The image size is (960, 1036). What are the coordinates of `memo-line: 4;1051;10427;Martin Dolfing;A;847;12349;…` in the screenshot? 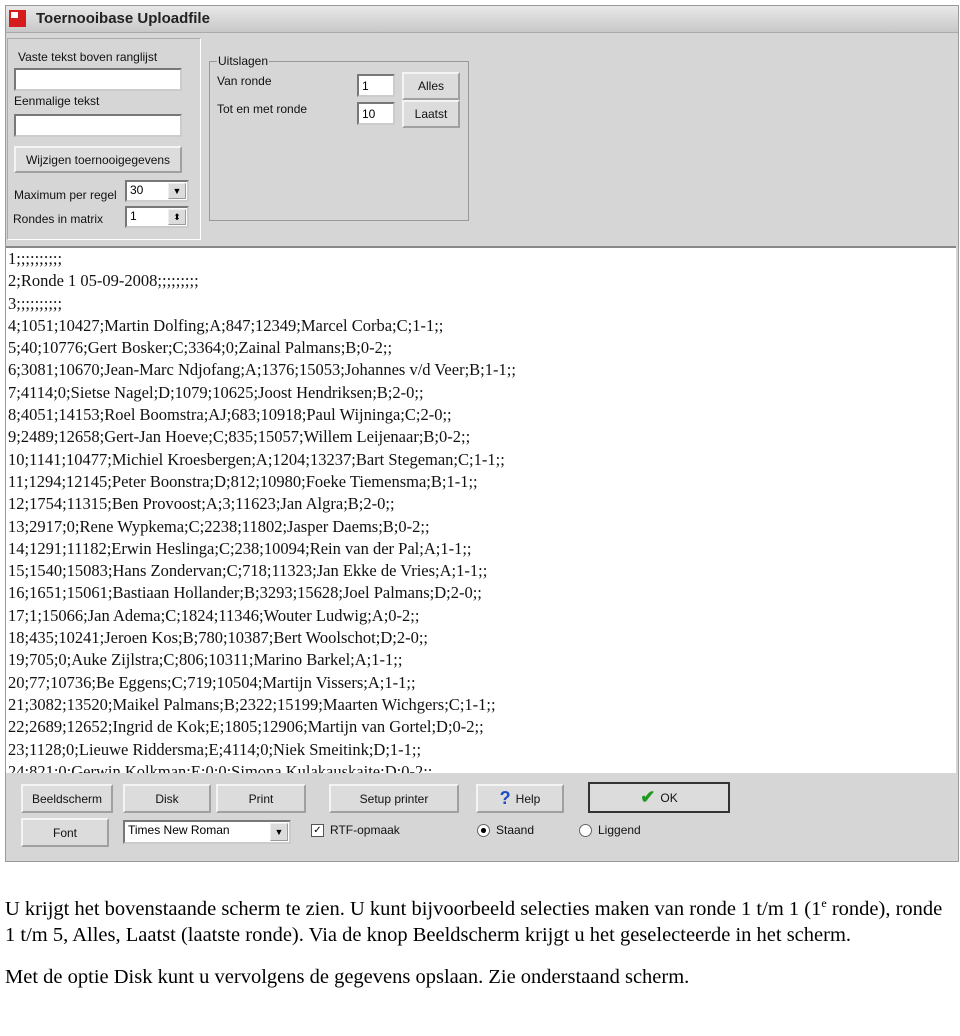 It's located at (226, 325).